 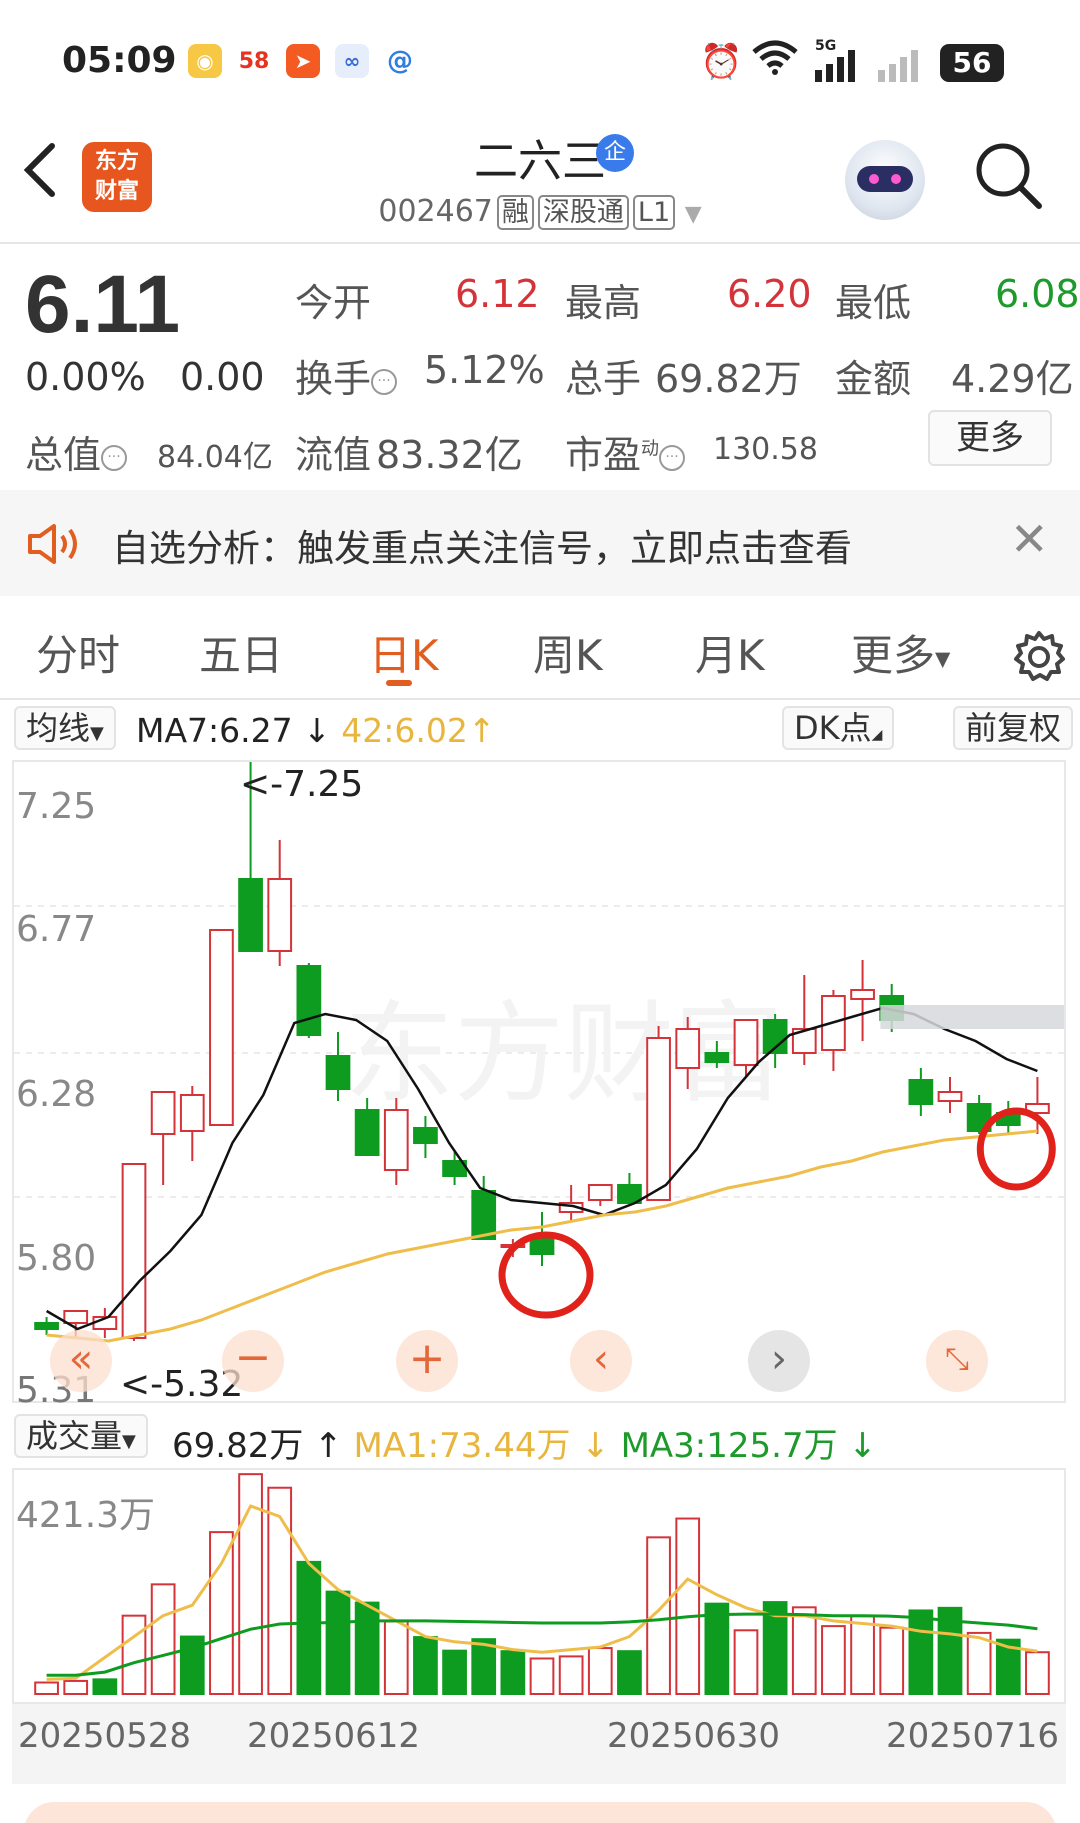 What do you see at coordinates (435, 211) in the screenshot?
I see `stock-code: 002467` at bounding box center [435, 211].